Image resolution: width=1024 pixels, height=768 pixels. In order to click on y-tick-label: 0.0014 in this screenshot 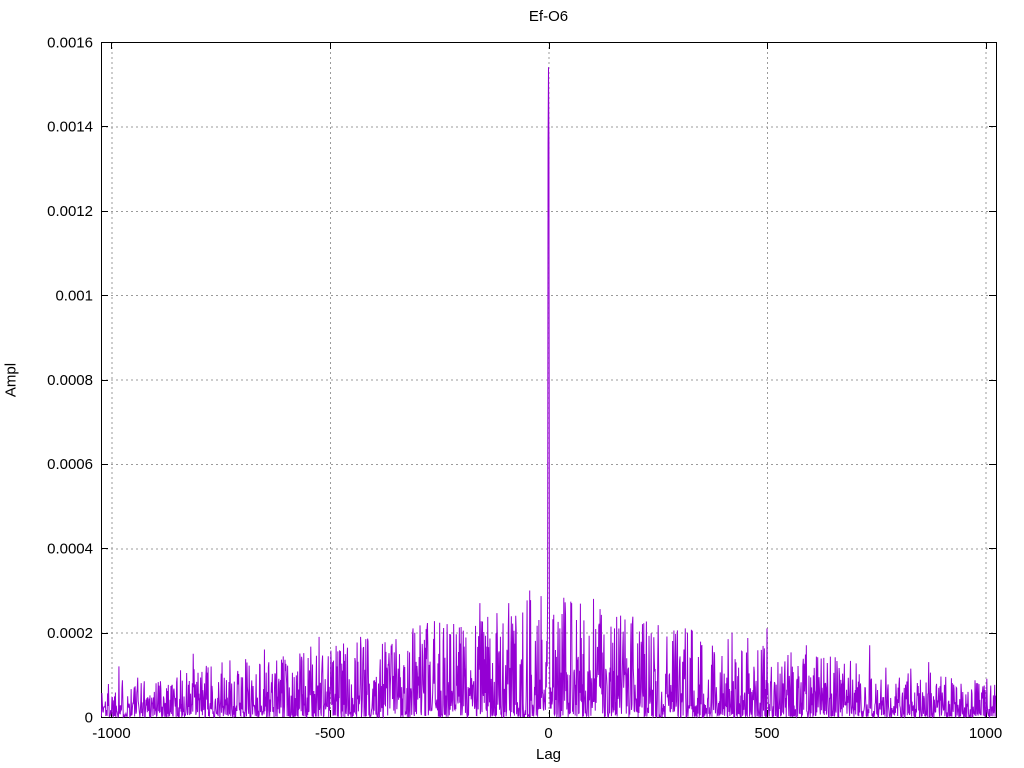, I will do `click(70, 127)`.